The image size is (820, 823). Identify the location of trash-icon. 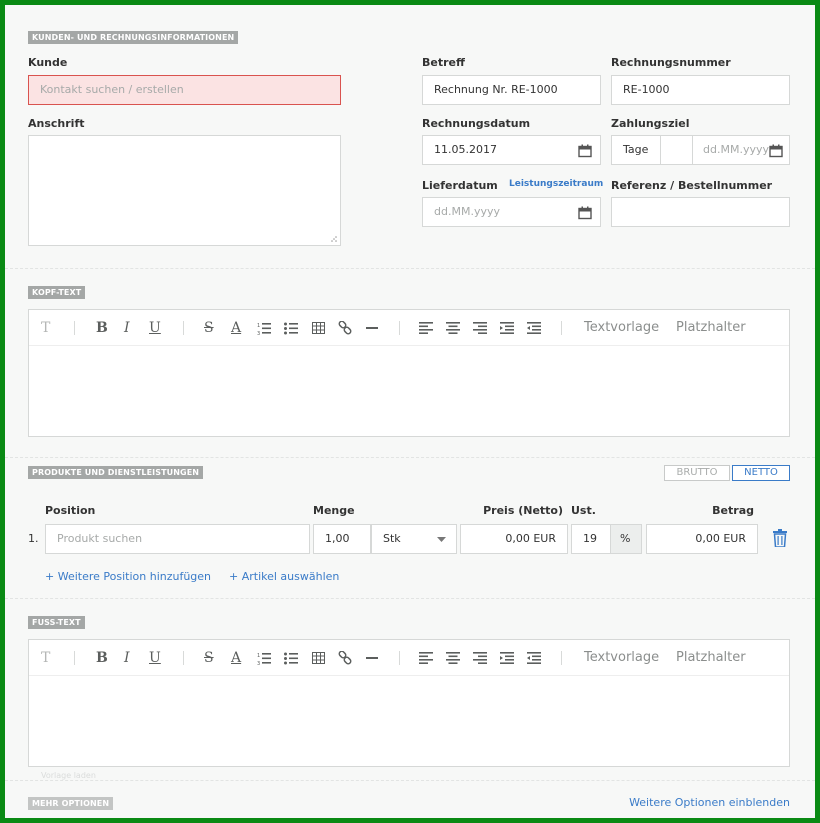
(780, 538).